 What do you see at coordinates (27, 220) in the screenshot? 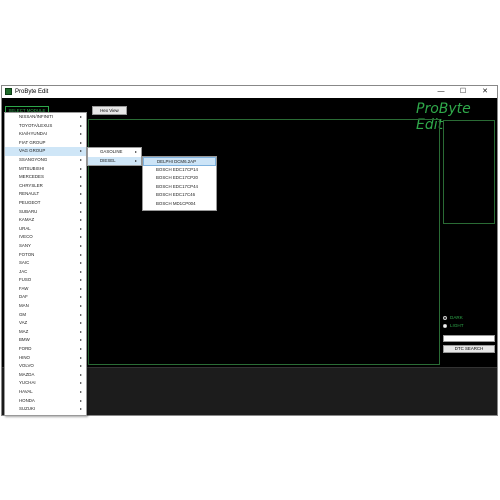
I see `menu-item-label: KAMAZ` at bounding box center [27, 220].